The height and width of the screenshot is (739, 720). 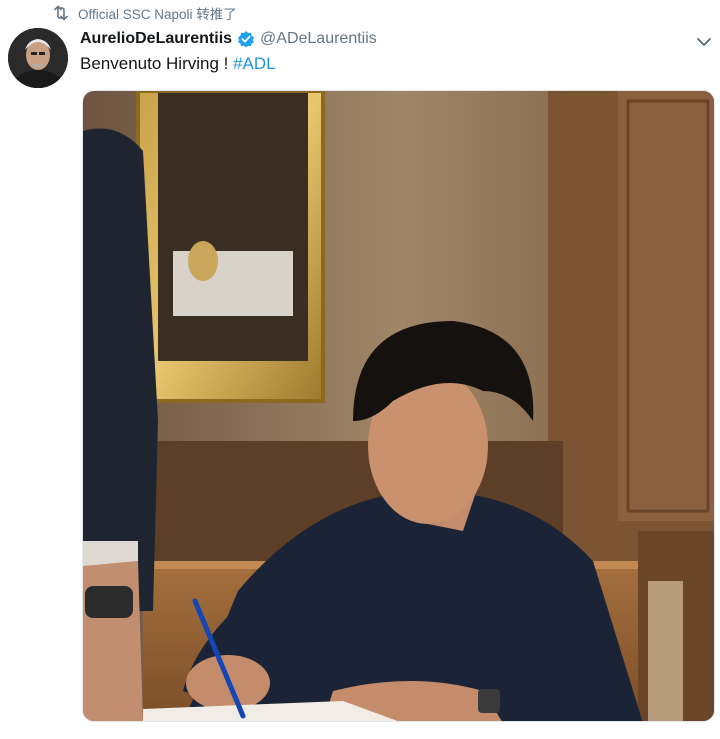 I want to click on hashtag-link: #ADL, so click(x=254, y=63).